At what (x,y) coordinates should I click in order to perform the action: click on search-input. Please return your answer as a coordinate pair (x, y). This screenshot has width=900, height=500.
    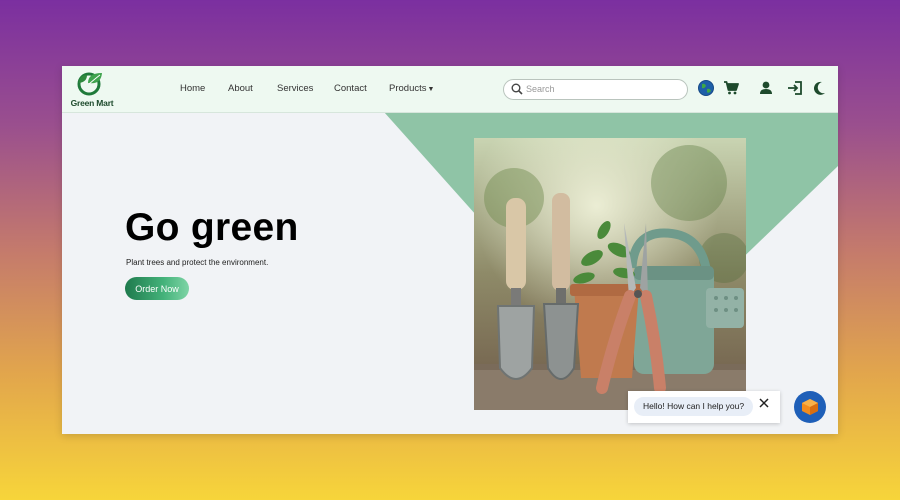
    Looking at the image, I should click on (601, 89).